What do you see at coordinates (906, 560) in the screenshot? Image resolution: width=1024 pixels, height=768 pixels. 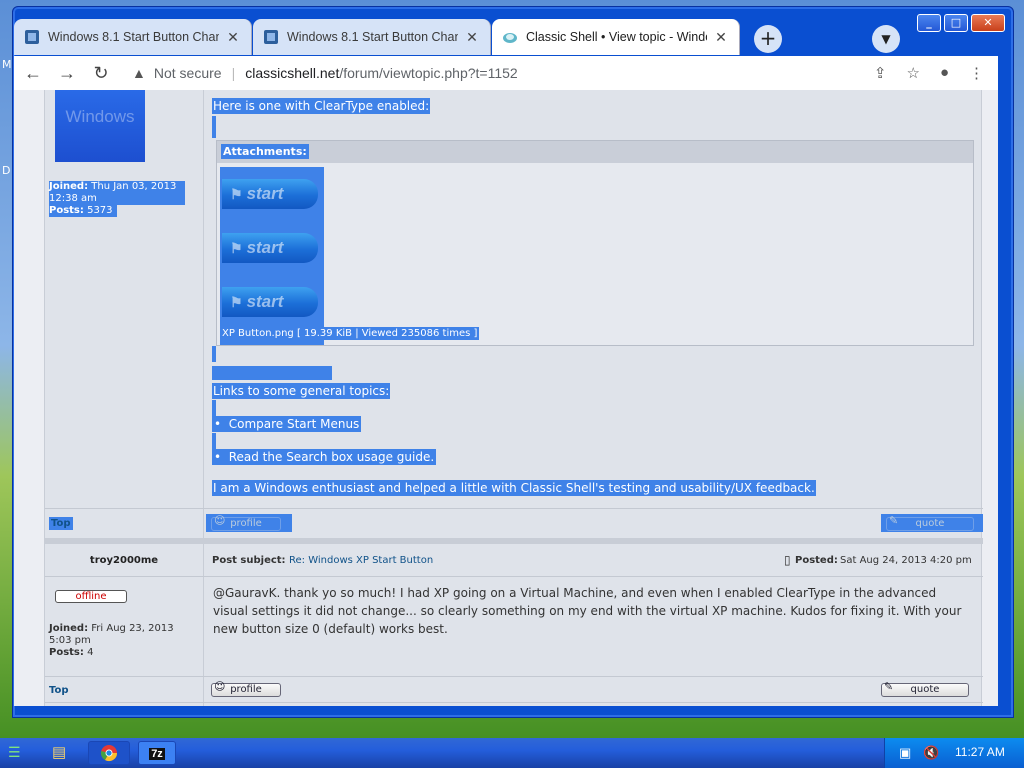 I see `posted-date: Sat Aug 24, 2013 4:20 pm` at bounding box center [906, 560].